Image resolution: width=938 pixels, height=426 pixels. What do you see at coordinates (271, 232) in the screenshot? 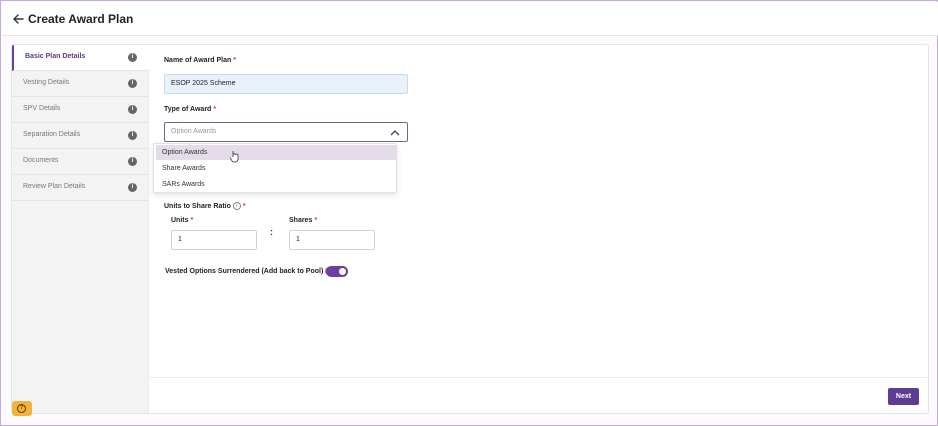
I see `ratio-colon: :` at bounding box center [271, 232].